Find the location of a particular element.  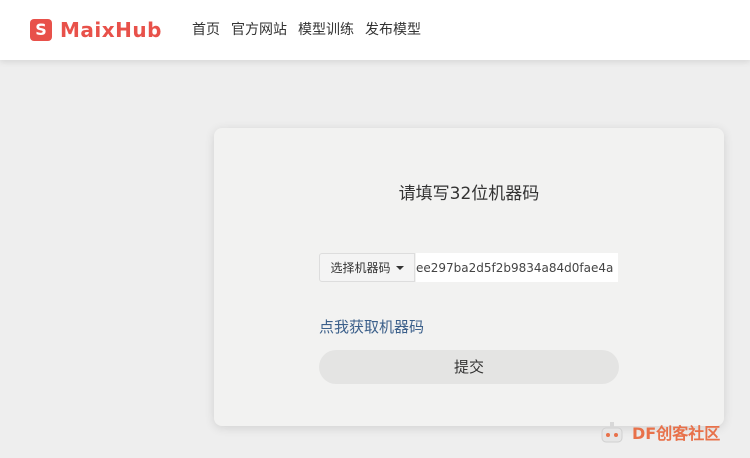

top-navbar: S MaixHub 首页 官方网站 模型训练 发布模型 is located at coordinates (375, 30).